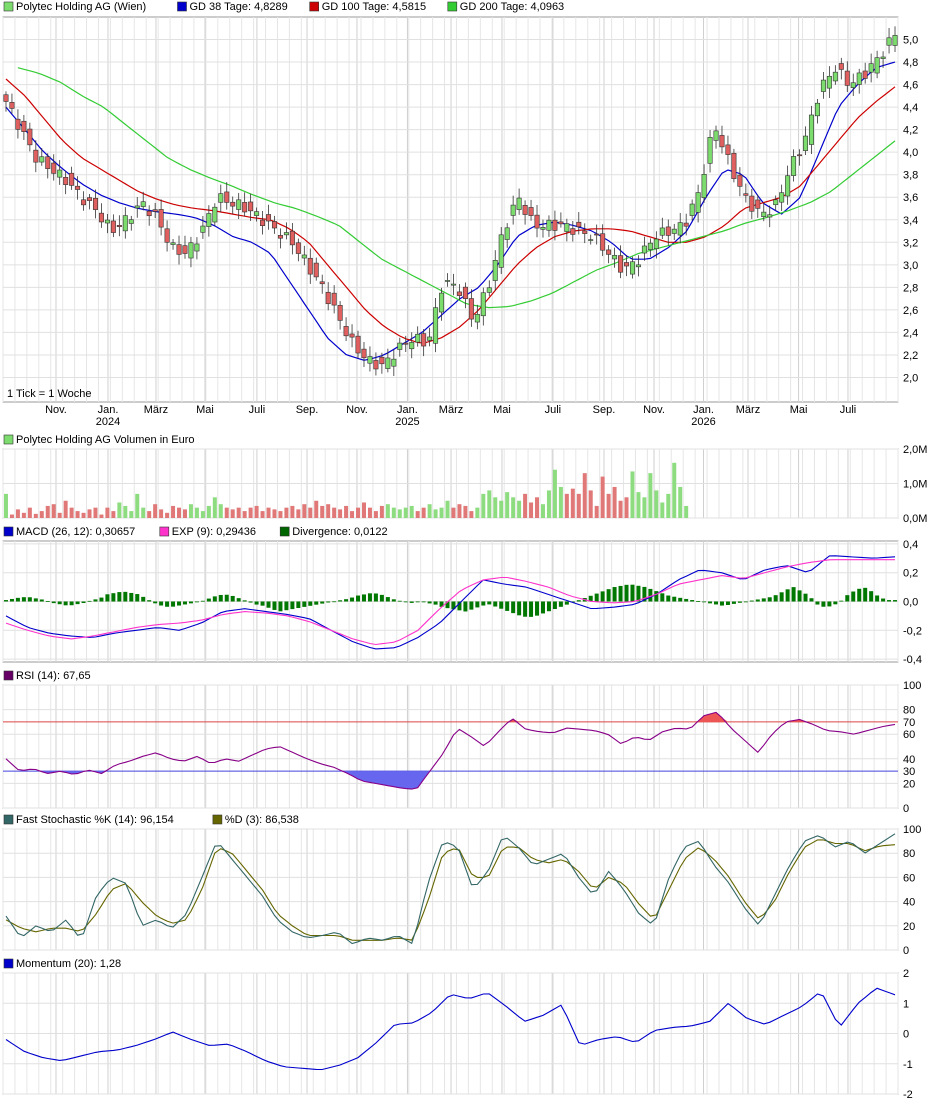 Image resolution: width=940 pixels, height=1102 pixels. I want to click on y-tick-label: -2, so click(908, 1095).